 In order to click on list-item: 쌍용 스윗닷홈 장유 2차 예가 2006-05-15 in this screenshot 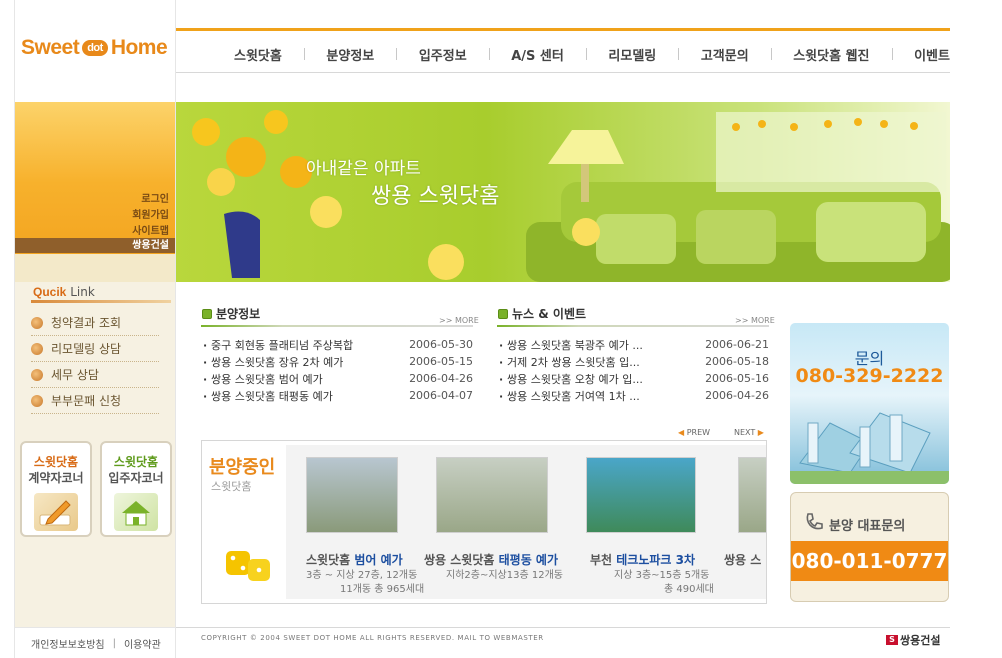, I will do `click(338, 361)`.